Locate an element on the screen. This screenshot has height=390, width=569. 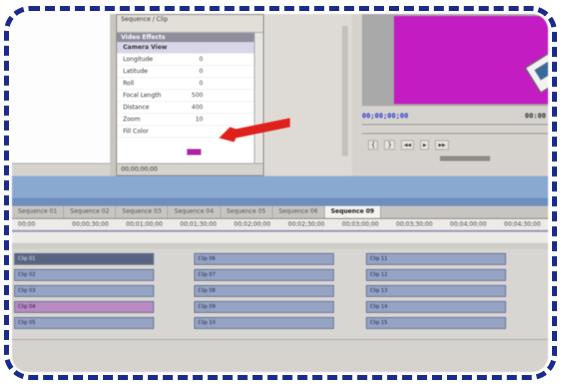
arrow-shape is located at coordinates (254, 130).